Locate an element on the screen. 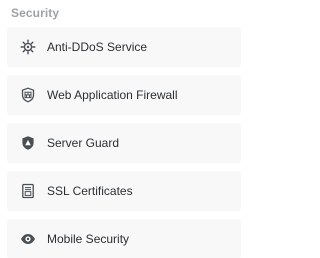  firewall-shield-icon is located at coordinates (28, 95).